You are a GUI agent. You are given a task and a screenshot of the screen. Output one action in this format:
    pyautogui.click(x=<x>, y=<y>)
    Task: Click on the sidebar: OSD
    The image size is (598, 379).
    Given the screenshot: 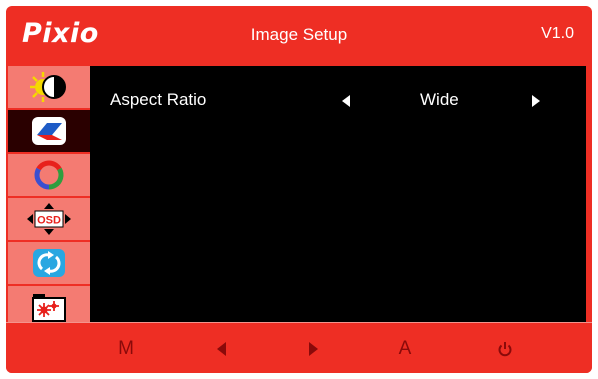 What is the action you would take?
    pyautogui.click(x=49, y=194)
    